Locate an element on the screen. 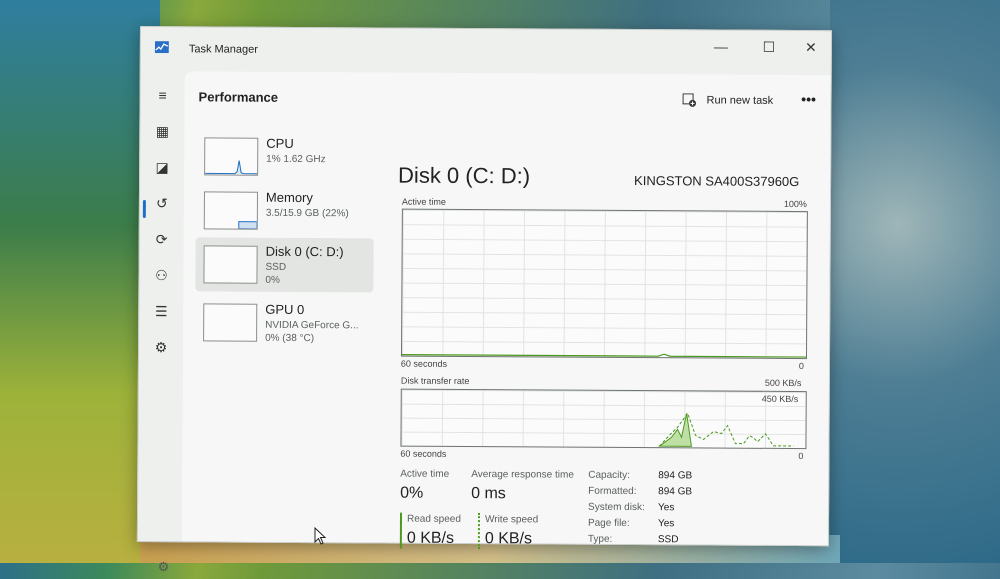 The height and width of the screenshot is (579, 1000). run-new-task-button: Run new task is located at coordinates (727, 100).